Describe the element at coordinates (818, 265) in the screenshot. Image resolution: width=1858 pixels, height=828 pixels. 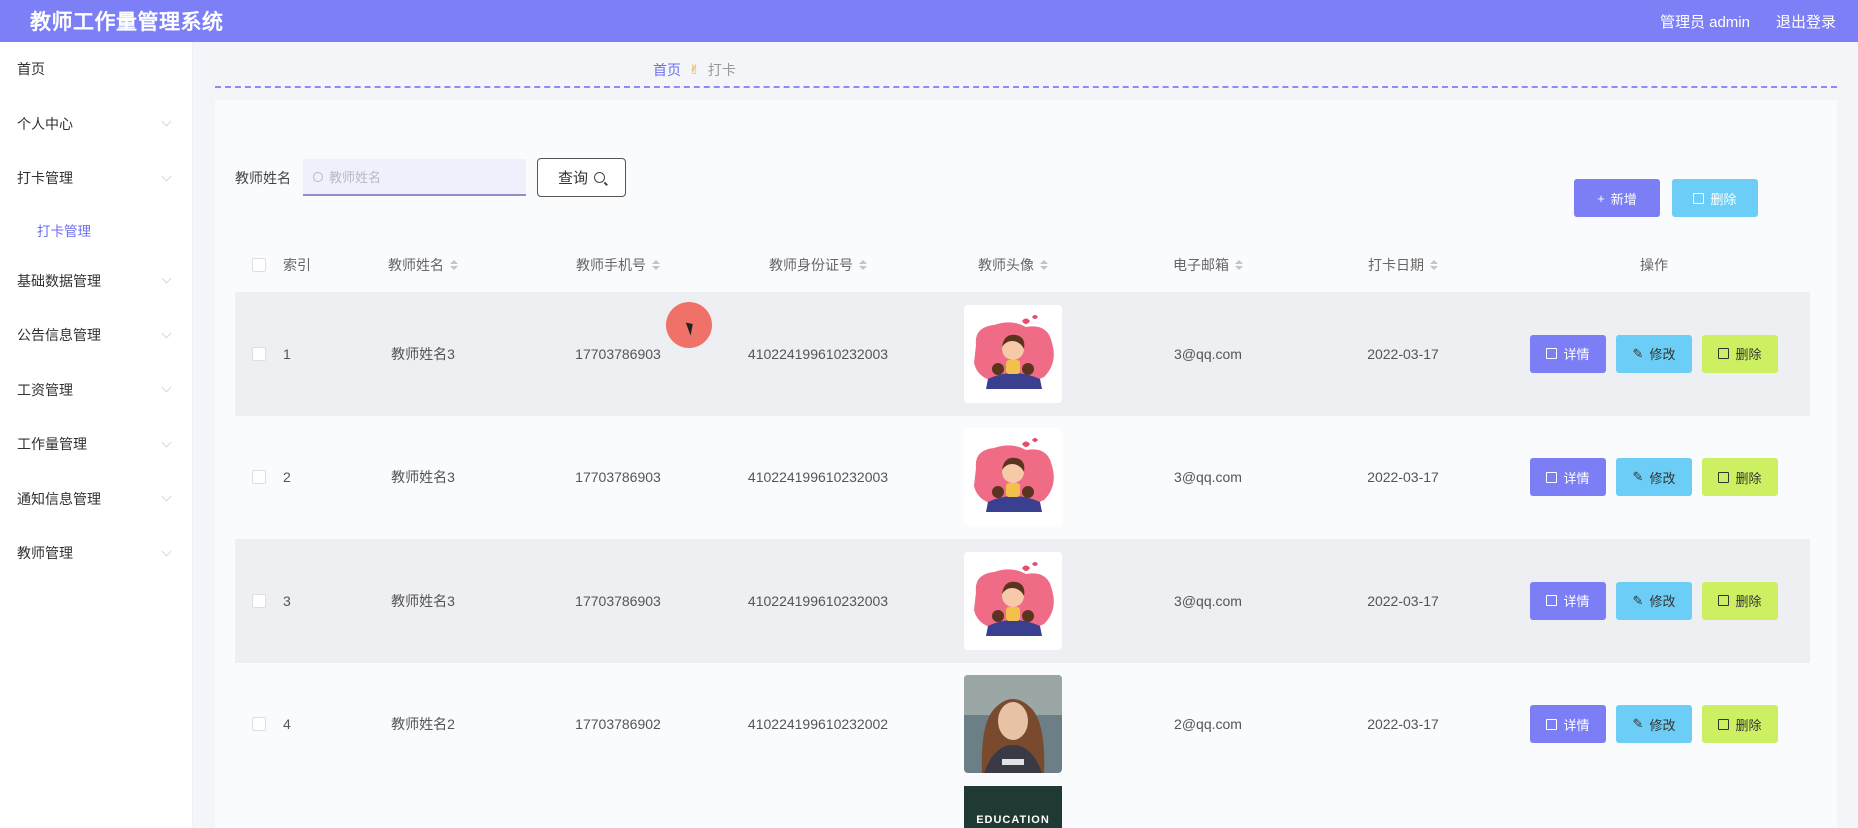
I see `col-id-card: 教师身份证号` at that location.